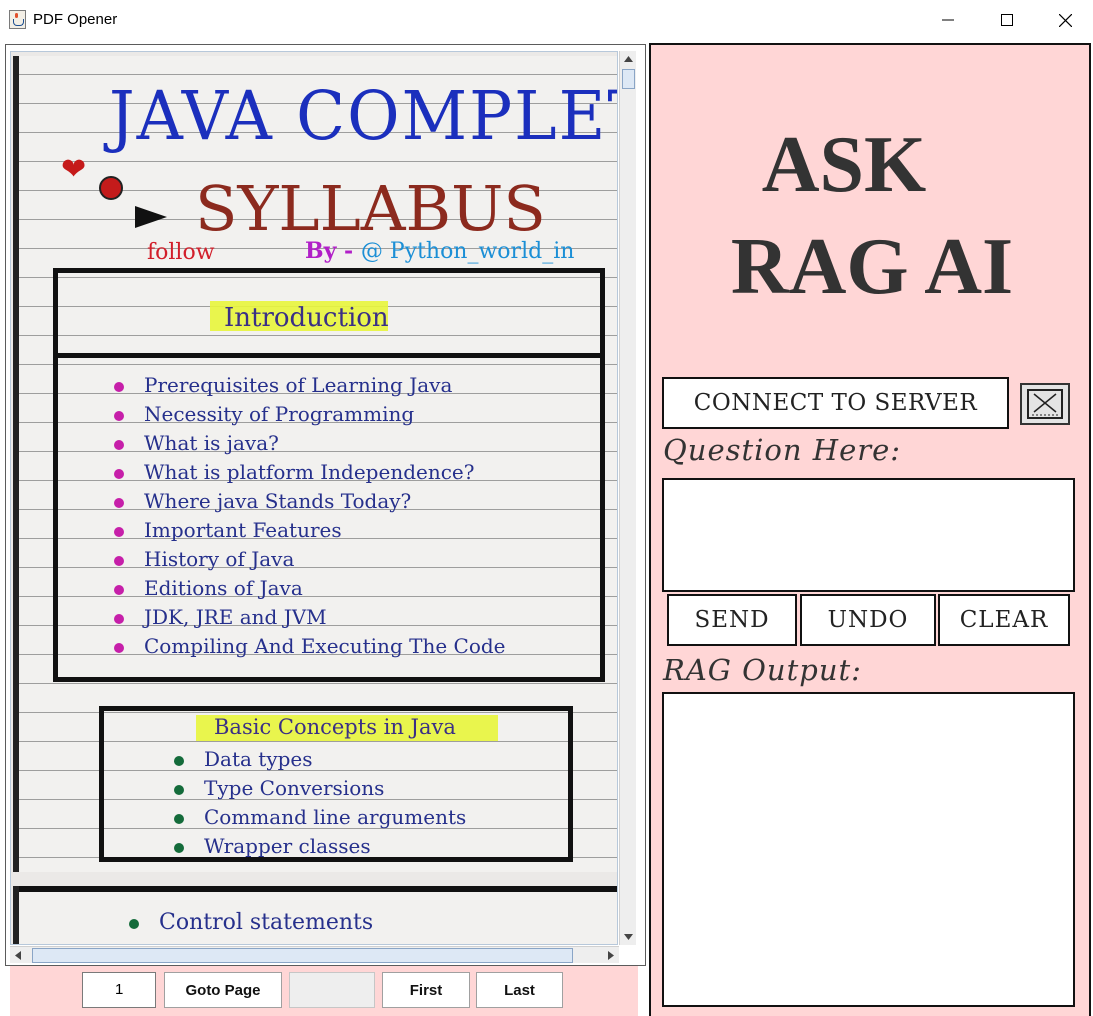 This screenshot has width=1093, height=1016. I want to click on disconnected-icon, so click(1045, 404).